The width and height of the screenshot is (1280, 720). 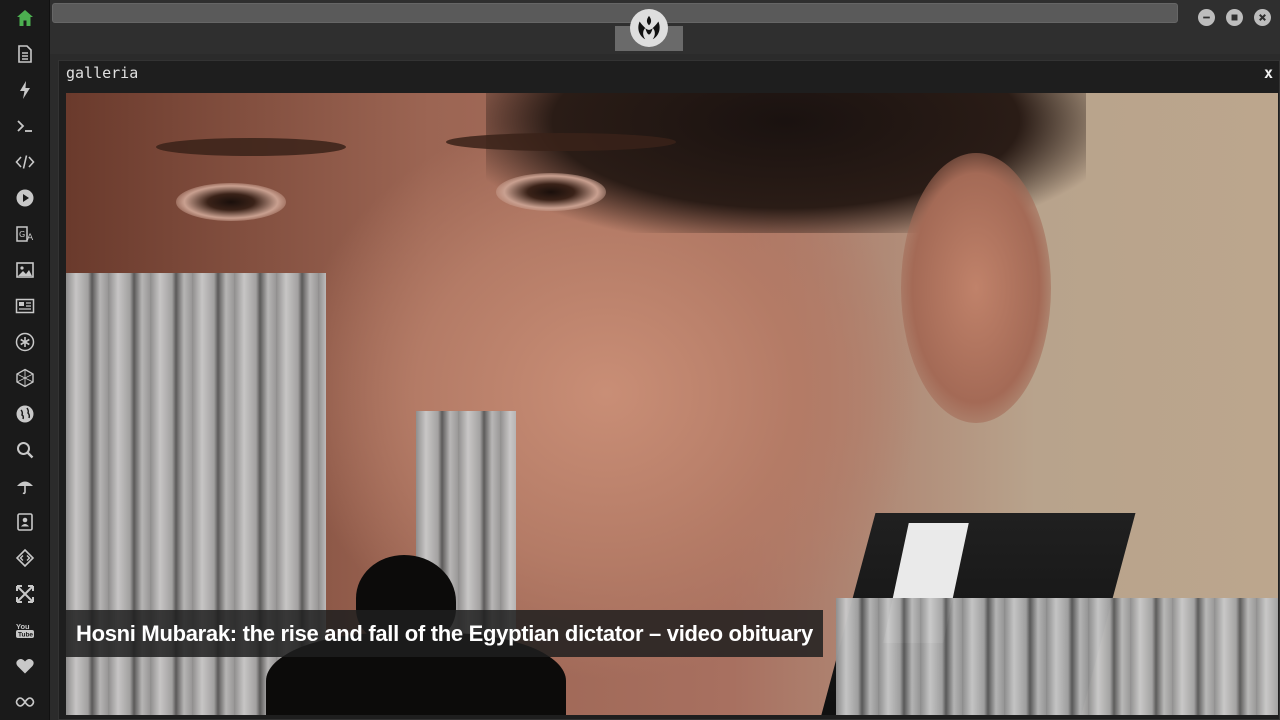 I want to click on panel-title: galleria, so click(x=102, y=73).